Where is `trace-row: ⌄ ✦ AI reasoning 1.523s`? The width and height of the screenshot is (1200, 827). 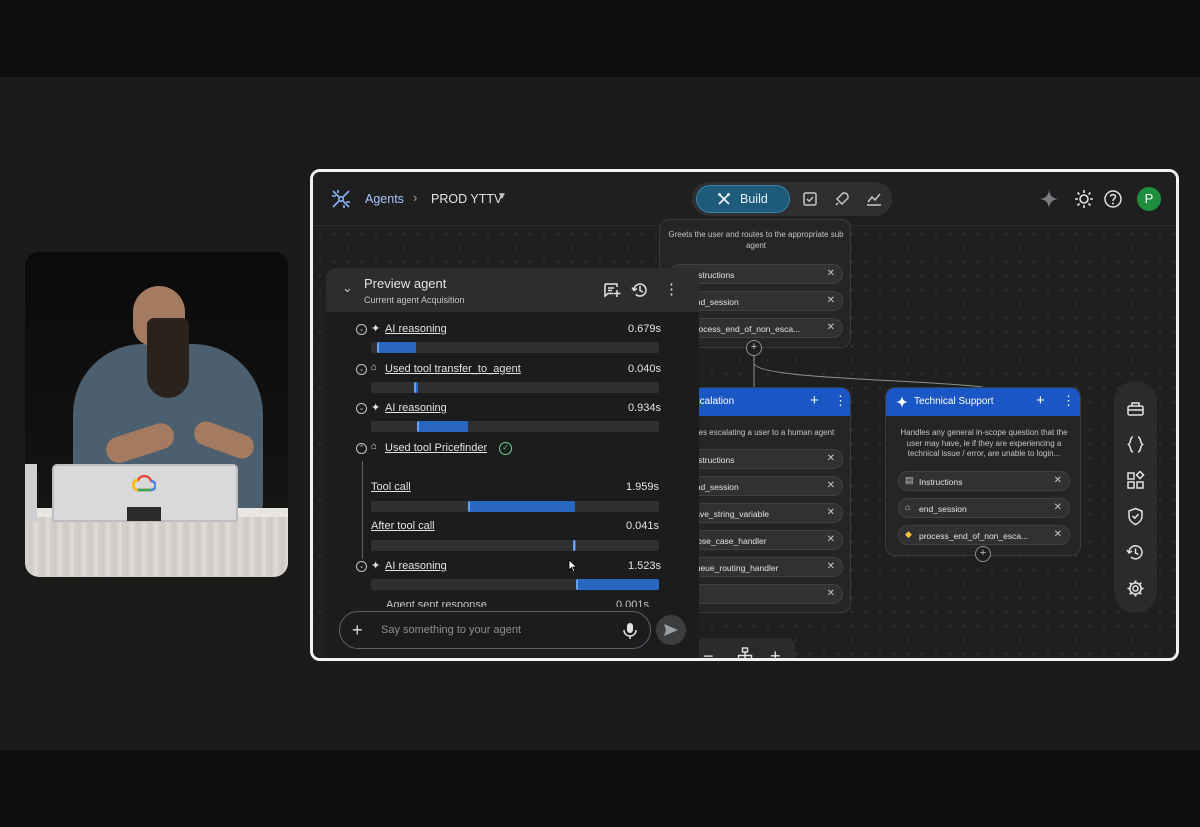
trace-row: ⌄ ✦ AI reasoning 1.523s is located at coordinates (508, 568).